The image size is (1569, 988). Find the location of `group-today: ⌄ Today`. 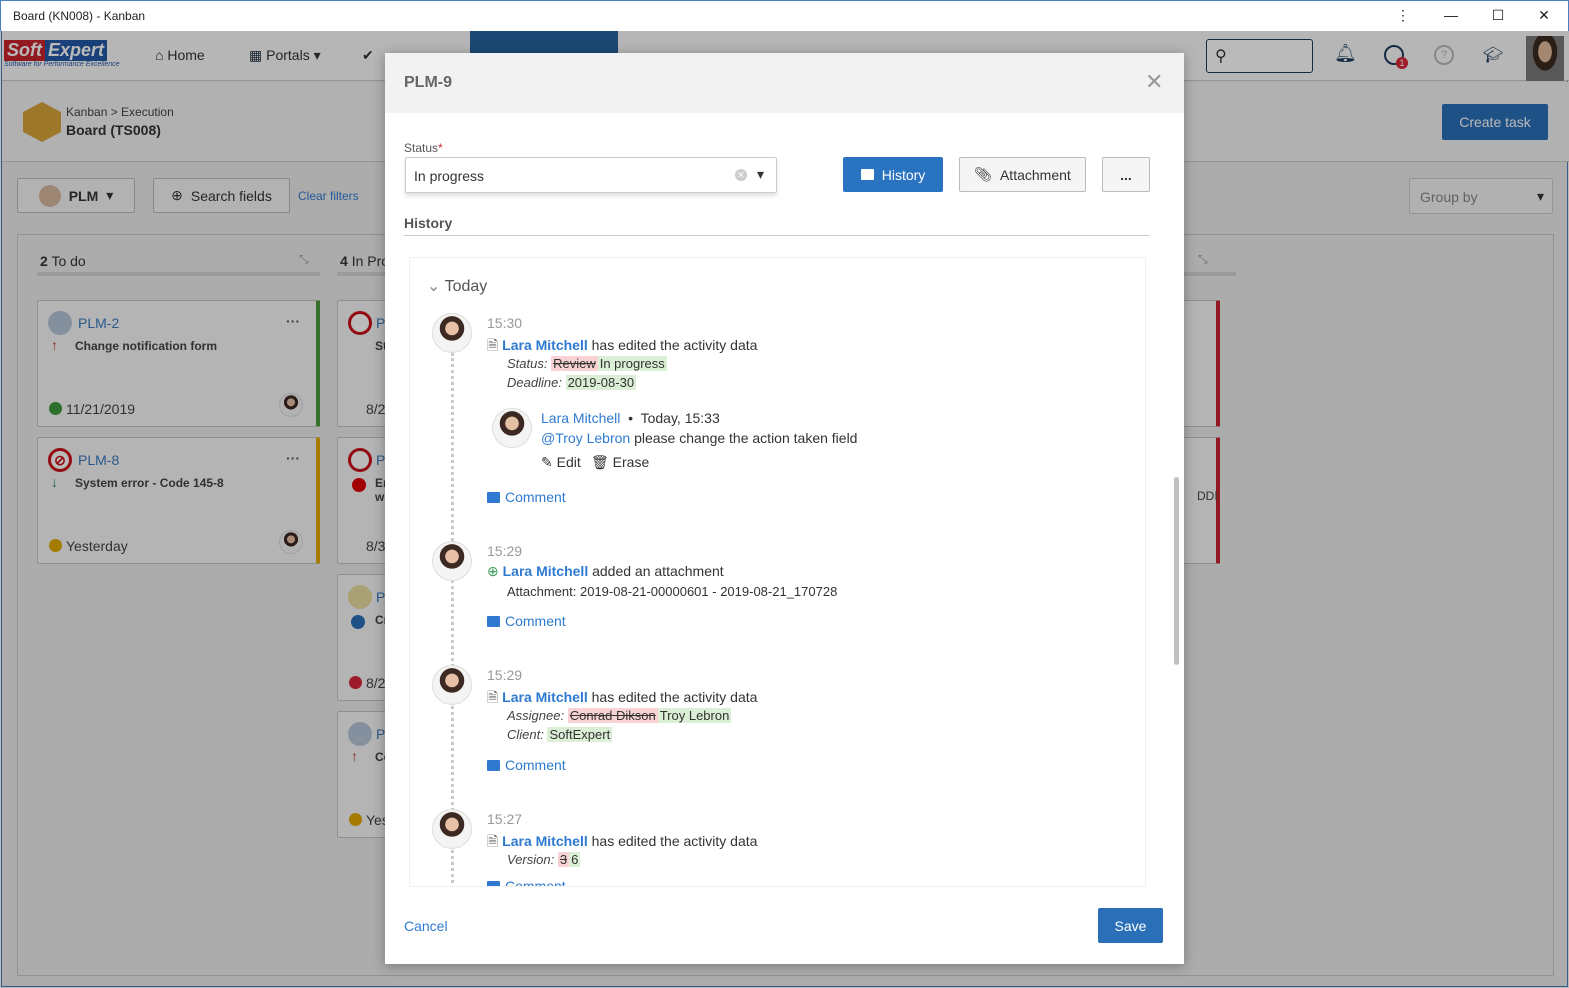

group-today: ⌄ Today is located at coordinates (457, 286).